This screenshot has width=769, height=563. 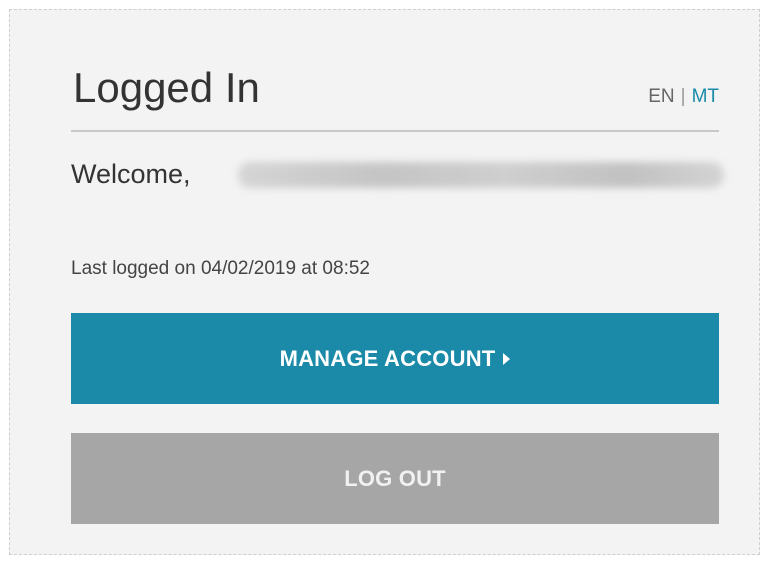 I want to click on language-mt-link: MT, so click(x=705, y=96).